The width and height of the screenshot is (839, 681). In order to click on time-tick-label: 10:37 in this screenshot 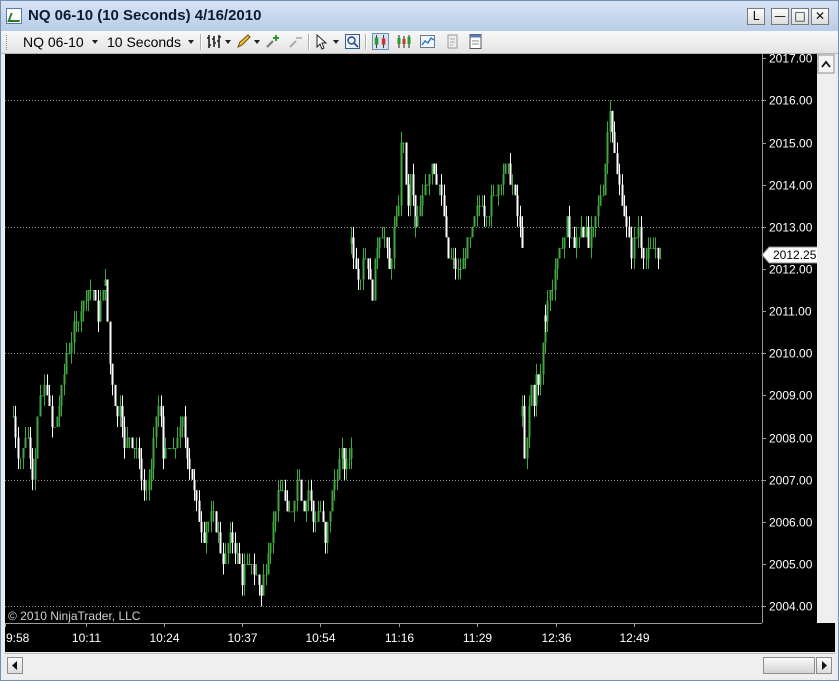, I will do `click(242, 638)`.